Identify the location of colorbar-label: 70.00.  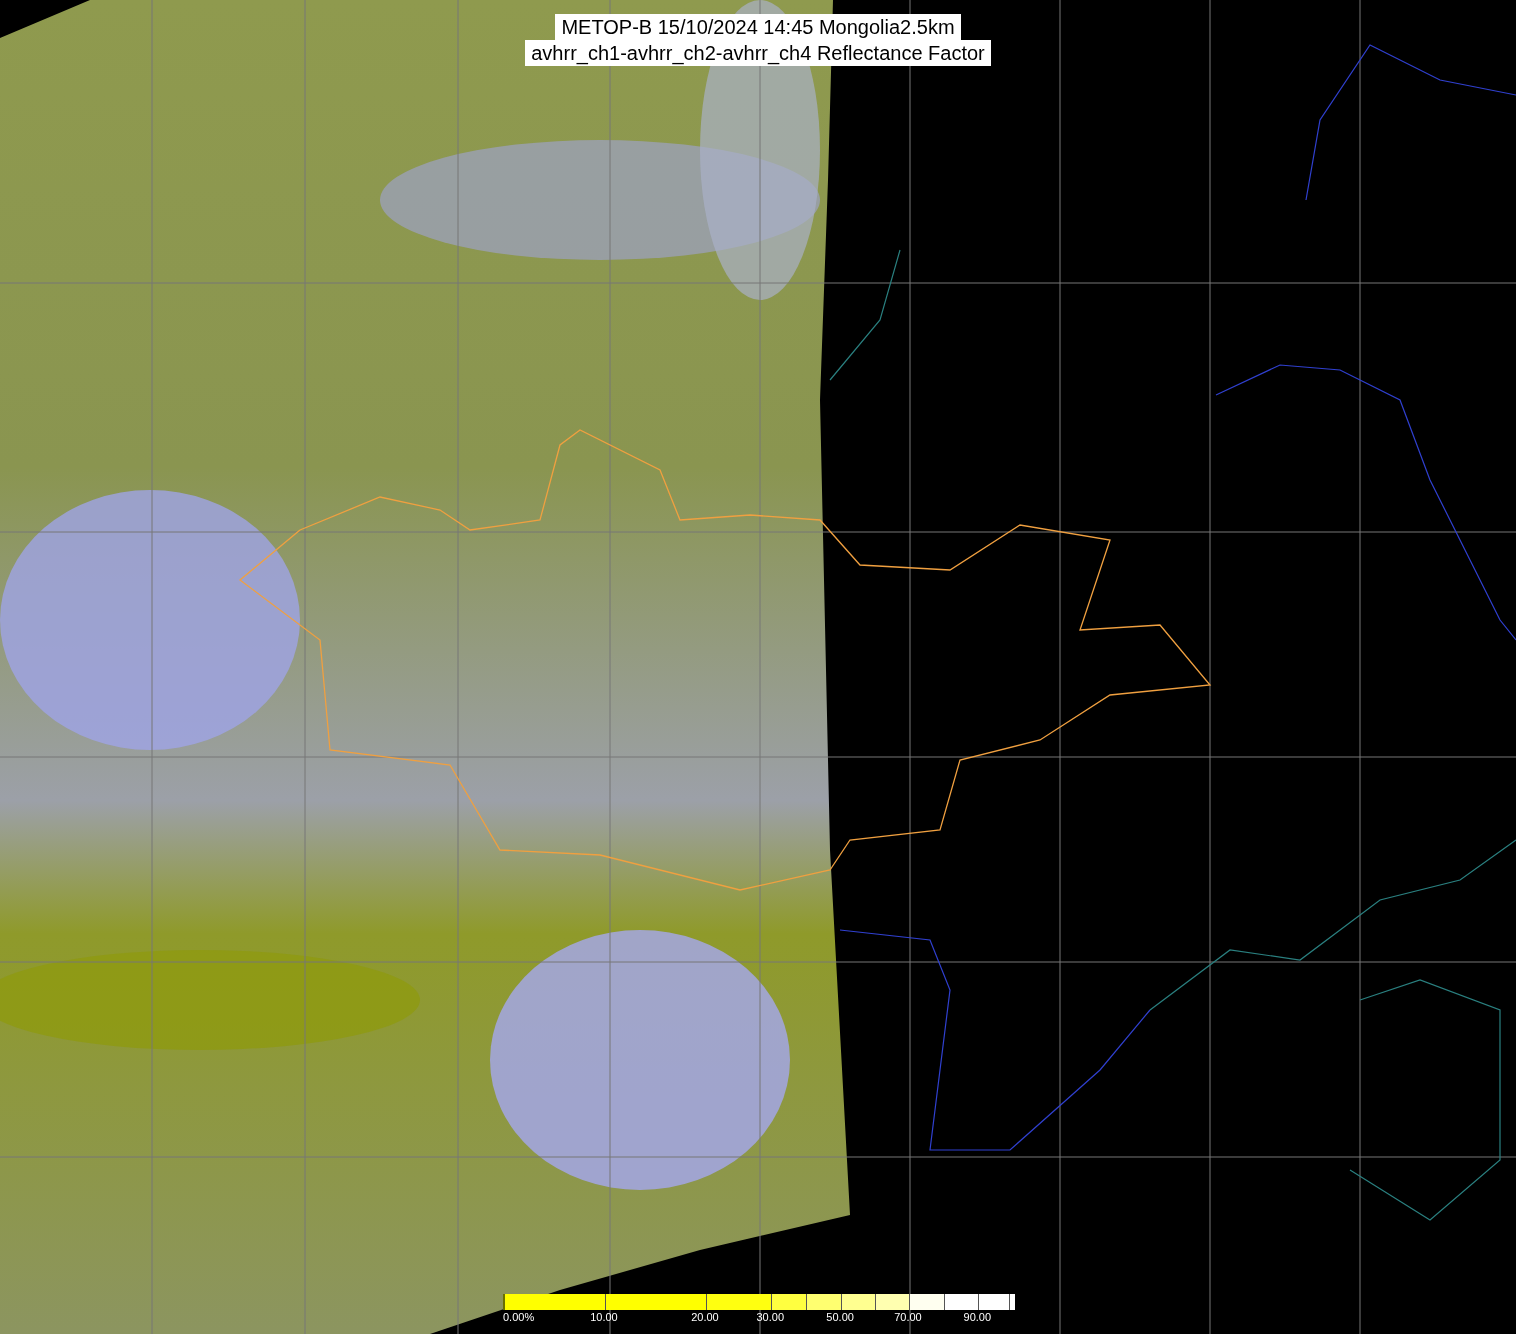
(908, 1317).